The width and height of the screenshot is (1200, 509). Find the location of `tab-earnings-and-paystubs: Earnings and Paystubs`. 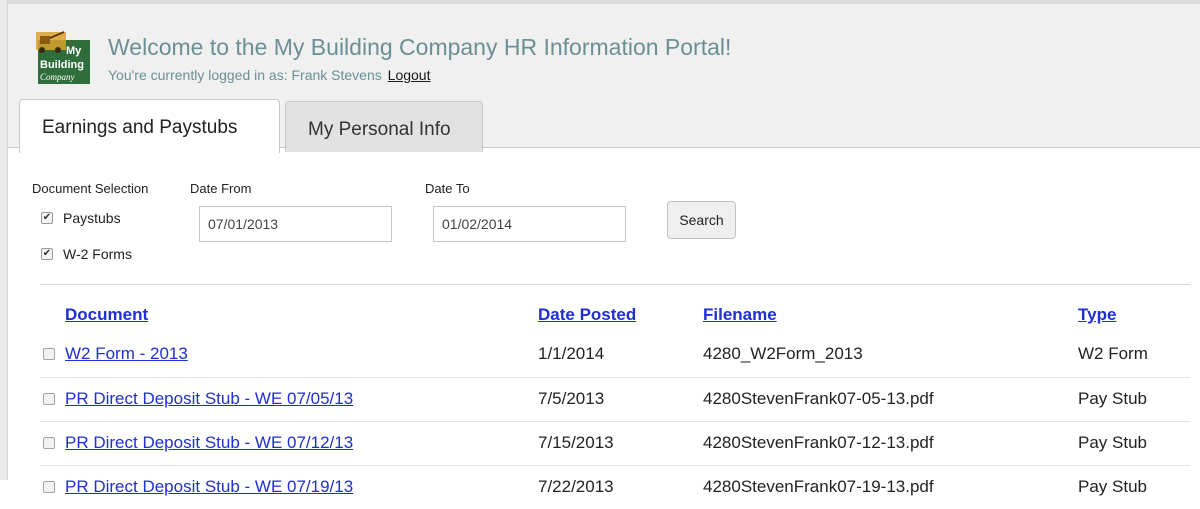

tab-earnings-and-paystubs: Earnings and Paystubs is located at coordinates (149, 126).